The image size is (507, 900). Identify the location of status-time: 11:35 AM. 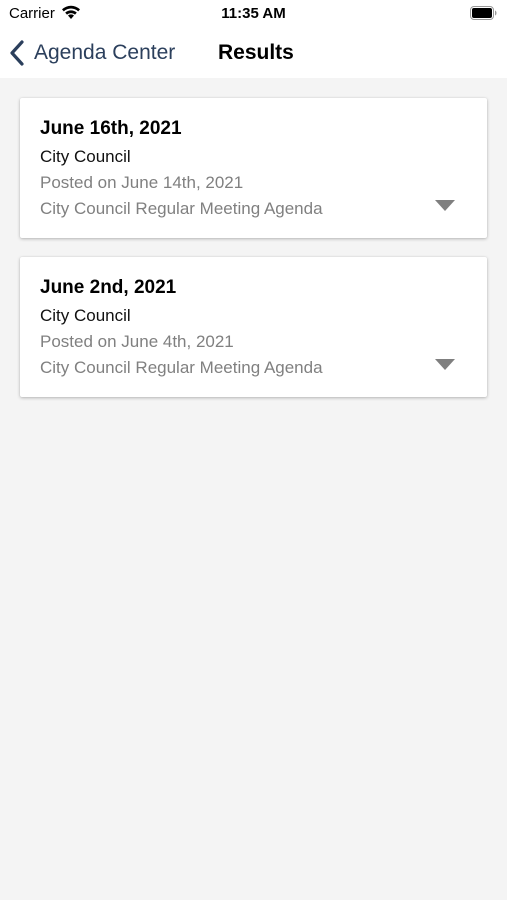
(253, 13).